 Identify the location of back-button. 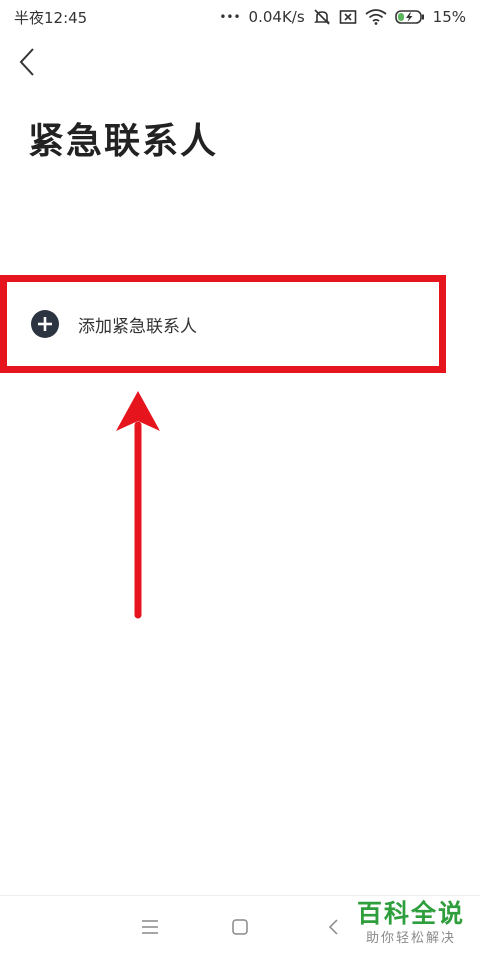
(29, 62).